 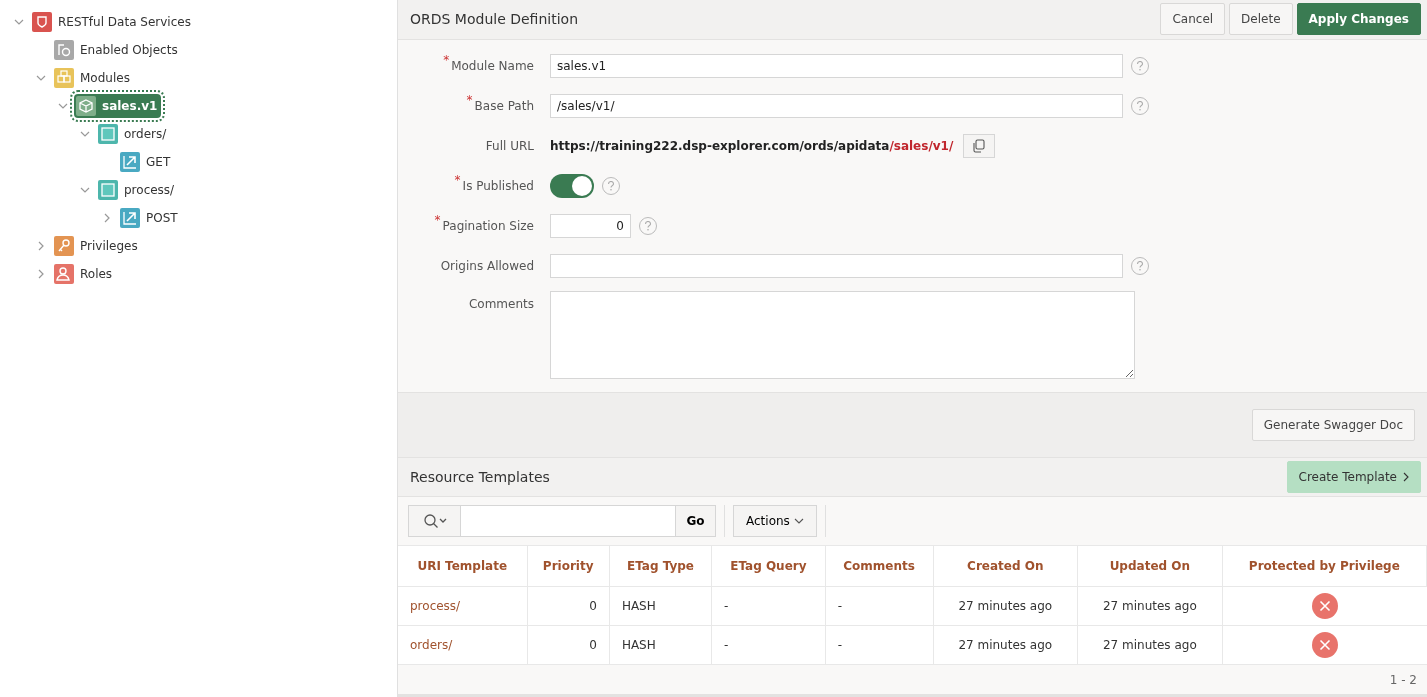 I want to click on search-field: Go, so click(x=562, y=520).